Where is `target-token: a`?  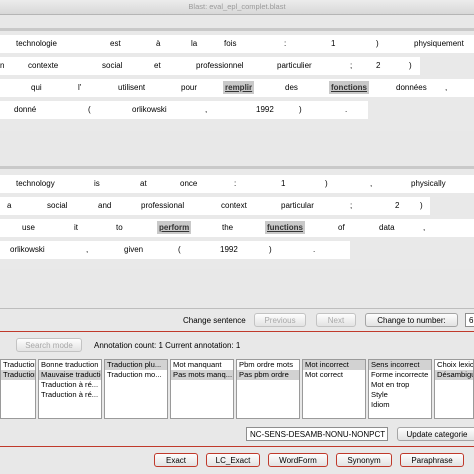 target-token: a is located at coordinates (9, 206).